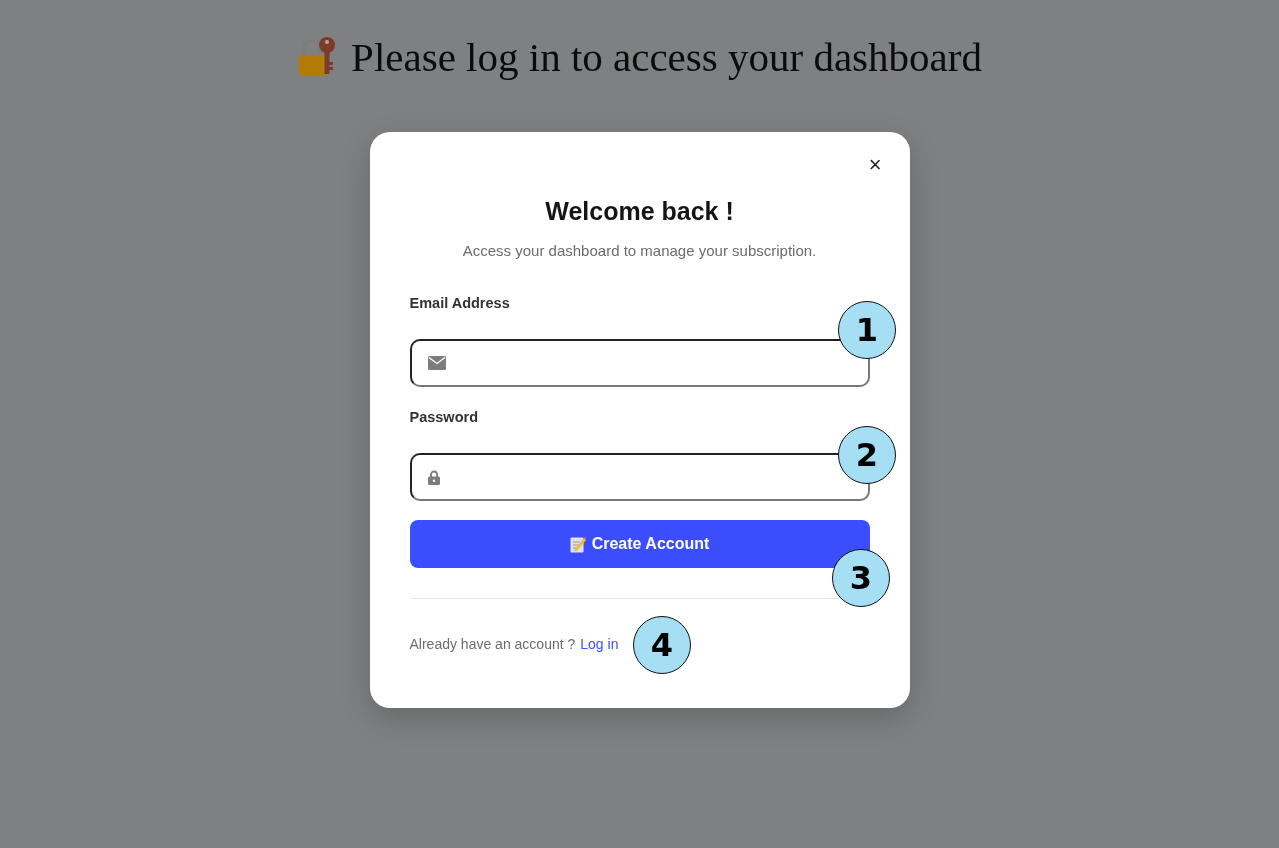 This screenshot has width=1279, height=848. Describe the element at coordinates (443, 417) in the screenshot. I see `field-label: Password` at that location.